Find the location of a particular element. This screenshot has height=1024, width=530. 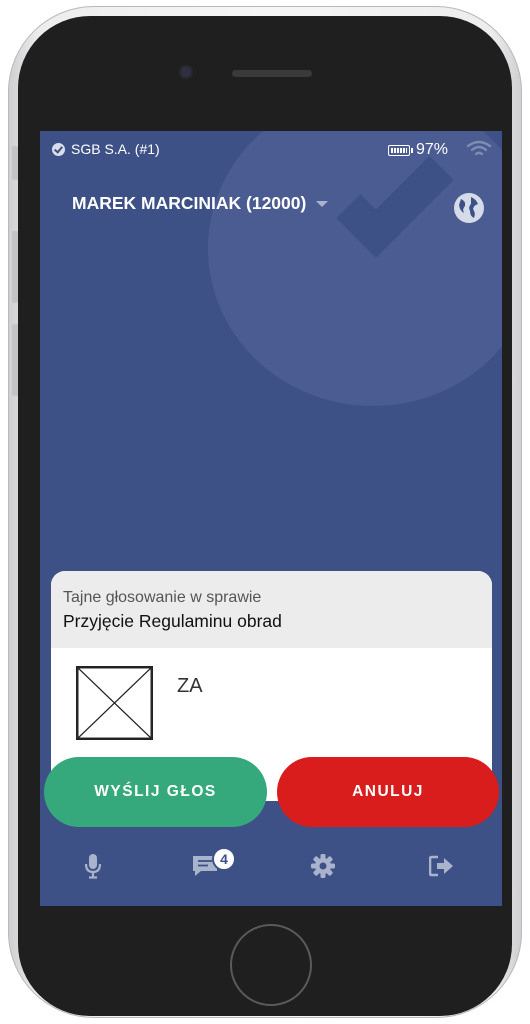

nav-microphone is located at coordinates (93, 866).